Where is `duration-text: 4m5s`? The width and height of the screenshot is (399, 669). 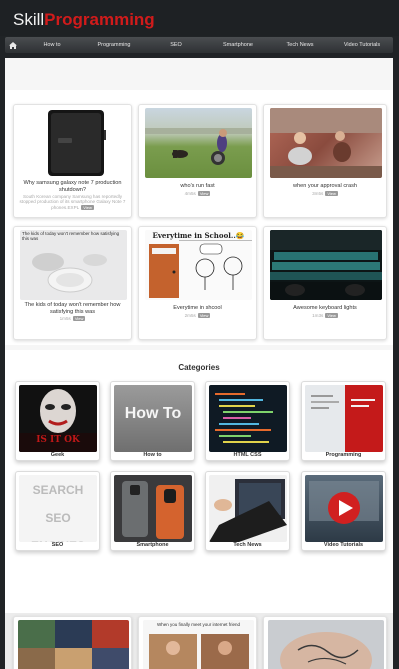
duration-text: 4m5s is located at coordinates (190, 193).